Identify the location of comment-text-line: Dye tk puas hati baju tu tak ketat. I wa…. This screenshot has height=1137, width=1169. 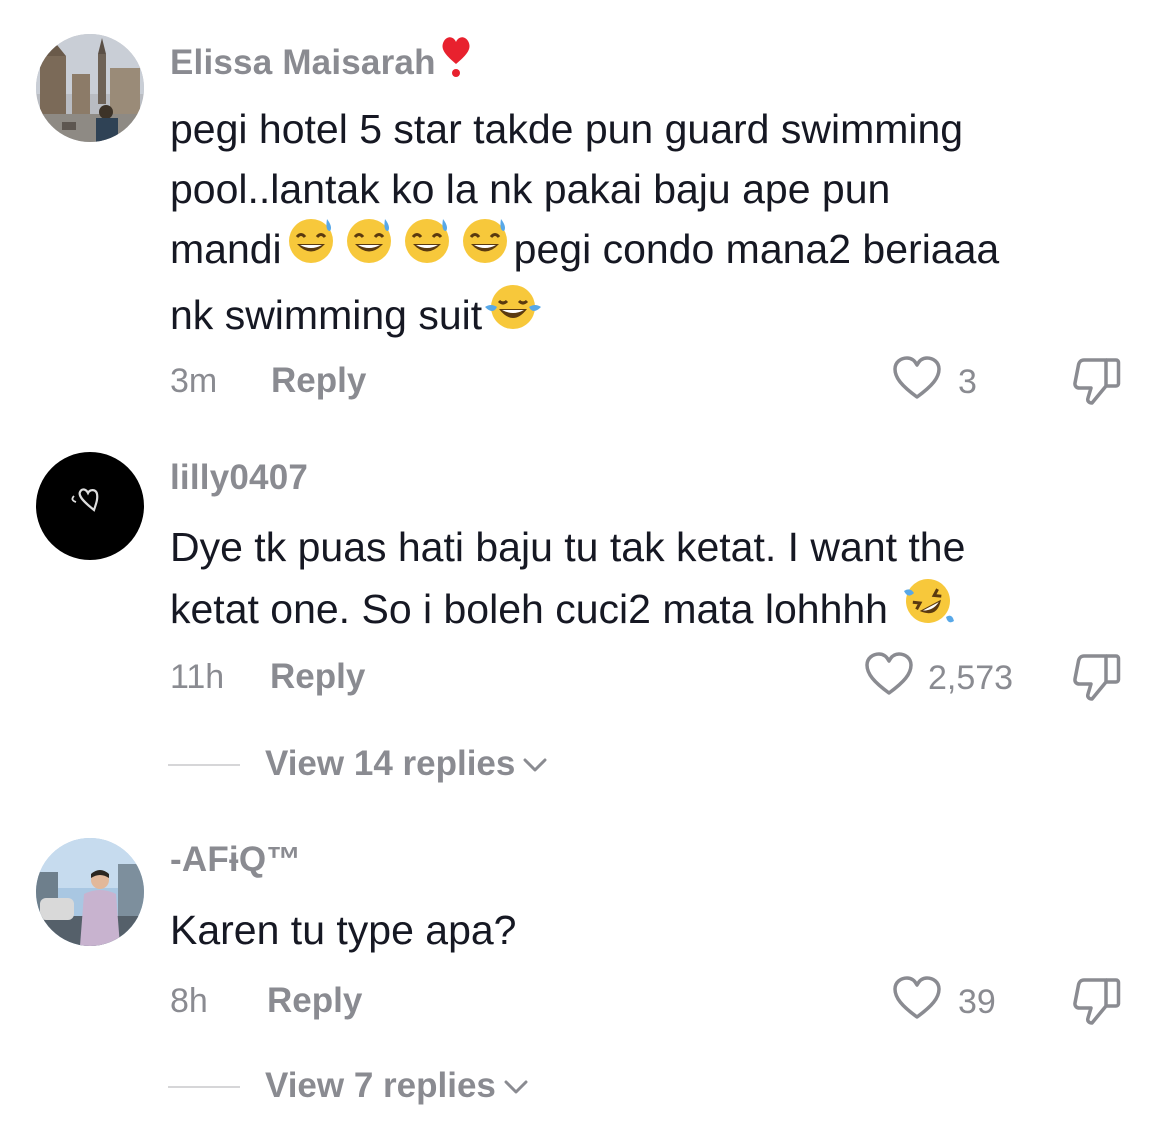
(568, 547).